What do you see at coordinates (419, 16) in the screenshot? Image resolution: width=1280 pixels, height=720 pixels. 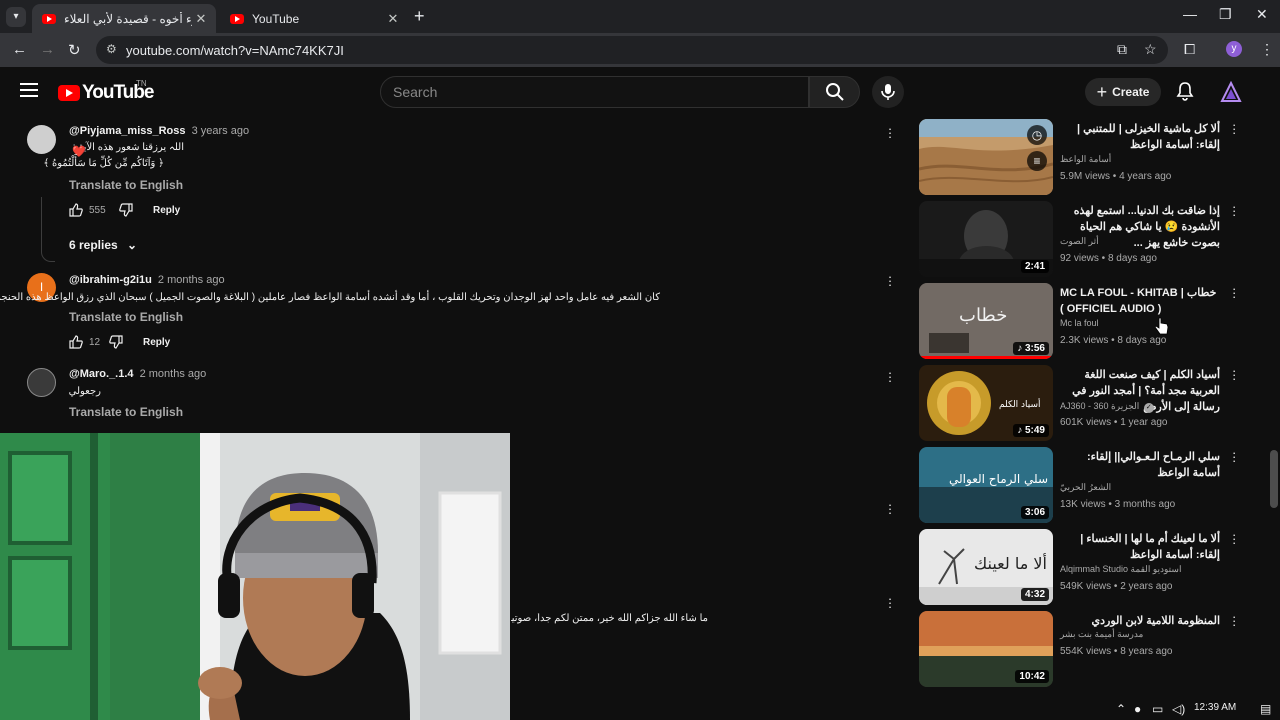 I see `new-tab-button: +` at bounding box center [419, 16].